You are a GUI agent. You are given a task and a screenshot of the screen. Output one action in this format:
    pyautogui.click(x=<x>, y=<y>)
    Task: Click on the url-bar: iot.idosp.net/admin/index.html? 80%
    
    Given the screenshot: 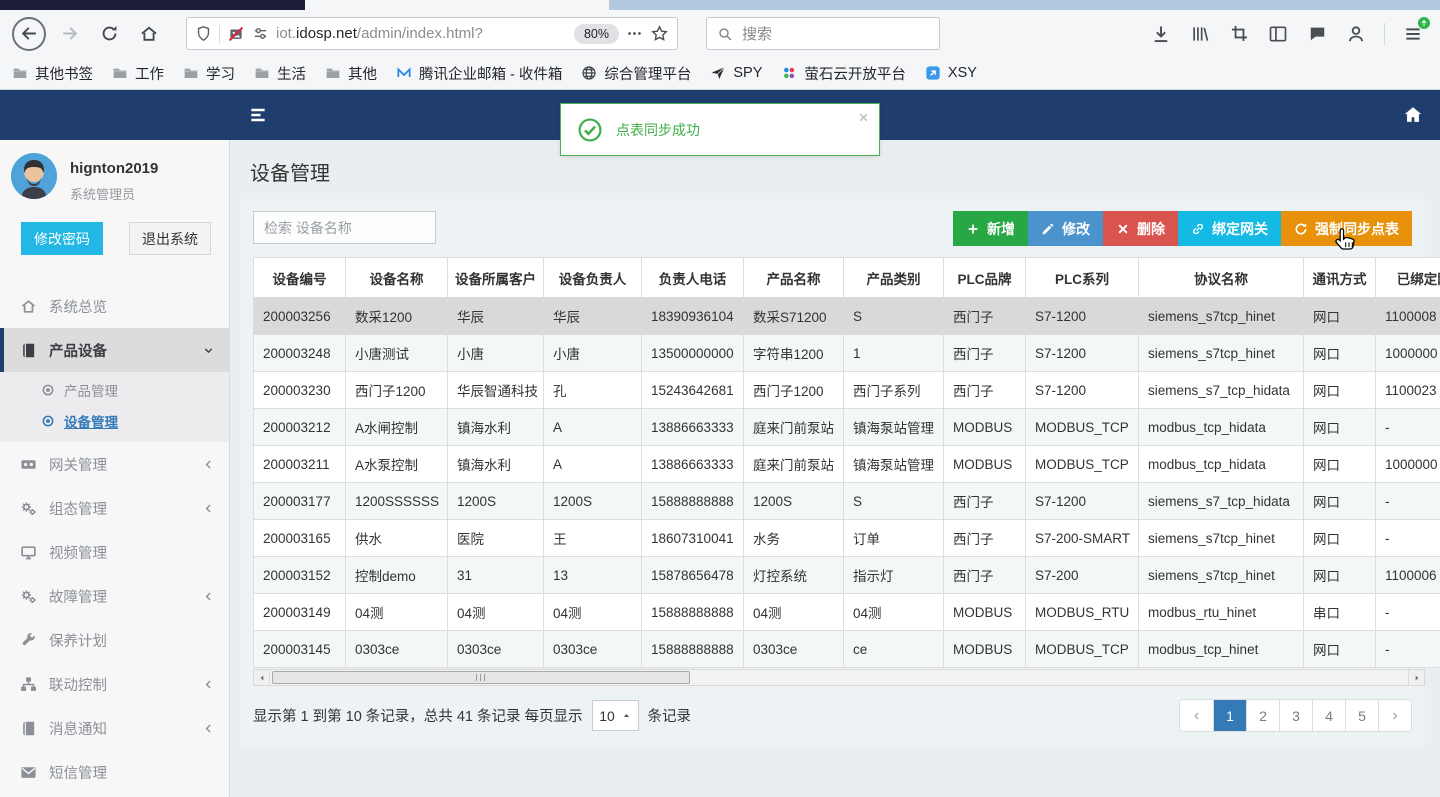 What is the action you would take?
    pyautogui.click(x=432, y=33)
    